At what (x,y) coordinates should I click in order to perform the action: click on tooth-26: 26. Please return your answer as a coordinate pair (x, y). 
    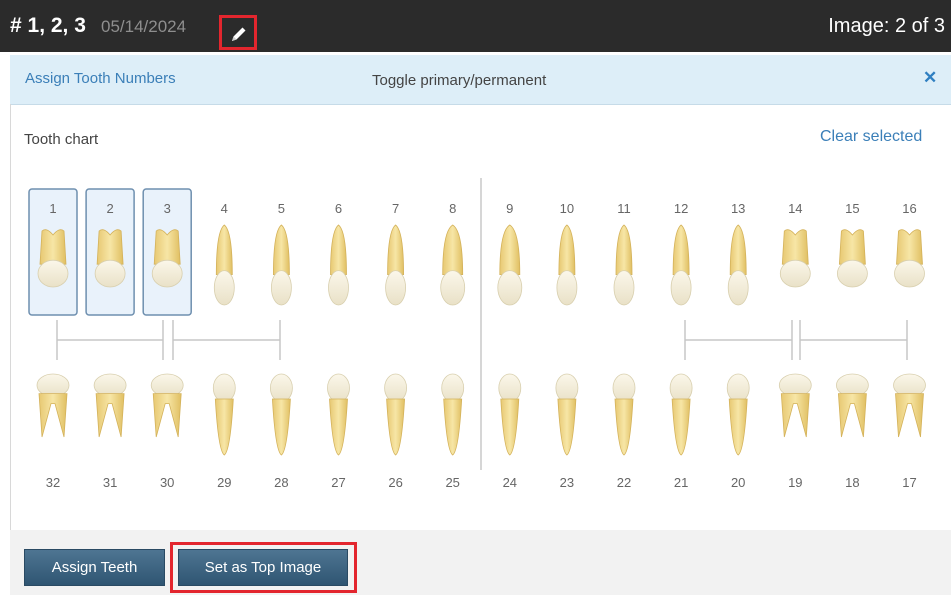
    Looking at the image, I should click on (396, 431).